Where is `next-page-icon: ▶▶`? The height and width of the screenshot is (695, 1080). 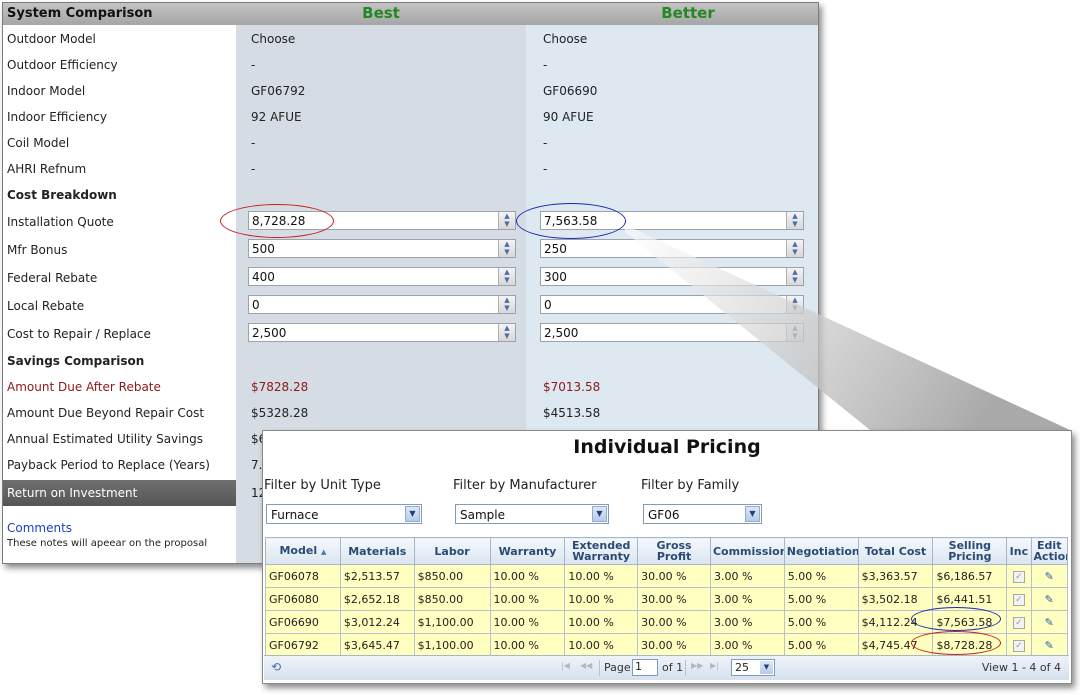
next-page-icon: ▶▶ is located at coordinates (697, 665).